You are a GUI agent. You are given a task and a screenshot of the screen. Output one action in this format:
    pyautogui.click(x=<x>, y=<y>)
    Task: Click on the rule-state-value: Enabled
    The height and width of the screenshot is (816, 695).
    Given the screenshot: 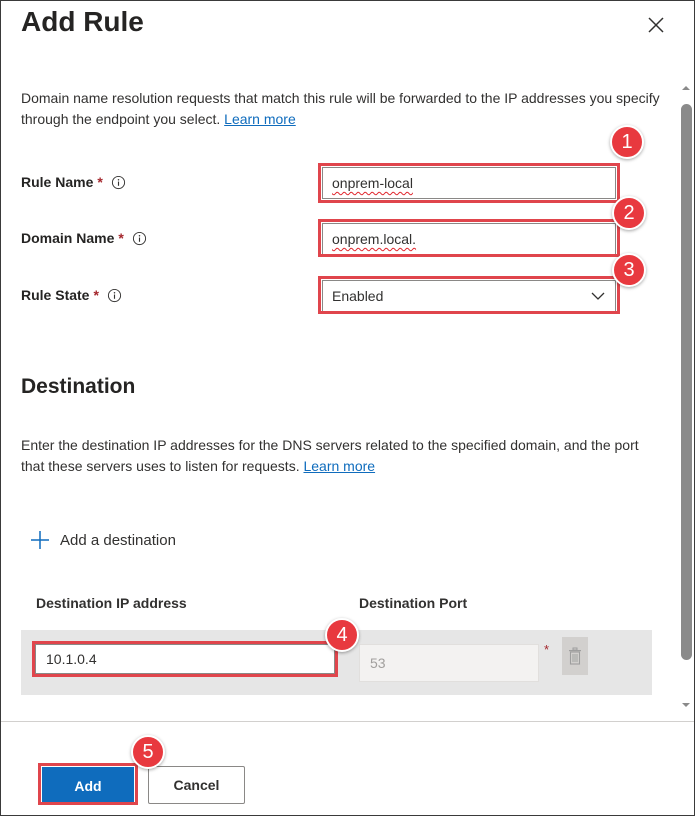 What is the action you would take?
    pyautogui.click(x=358, y=296)
    